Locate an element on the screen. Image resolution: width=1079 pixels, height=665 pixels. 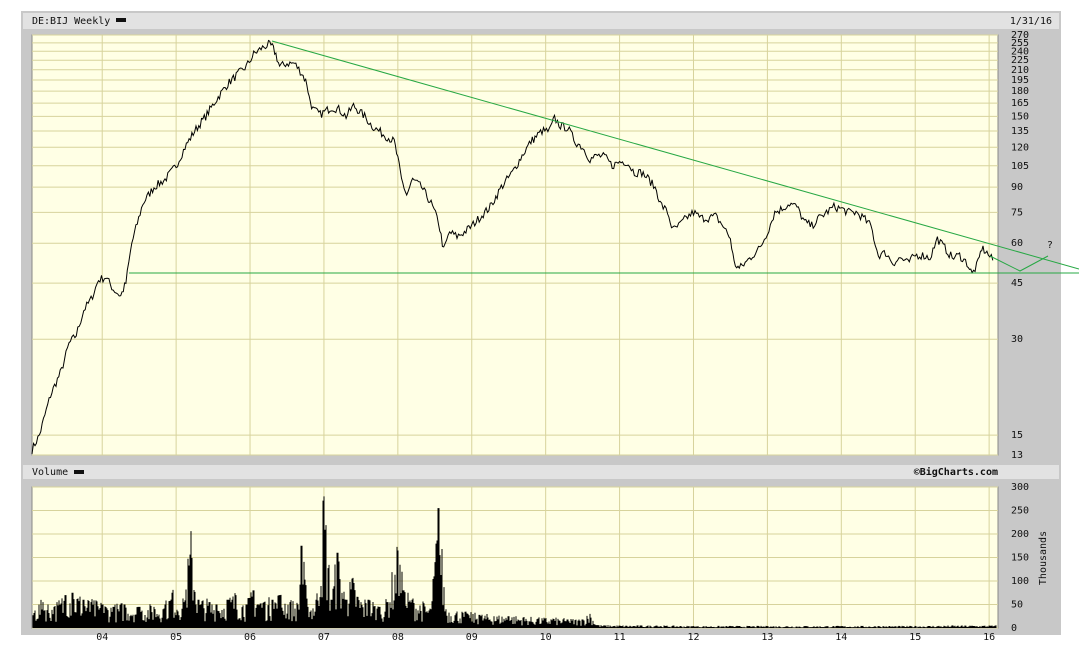
credit-label: ©BigCharts.com is located at coordinates (956, 472).